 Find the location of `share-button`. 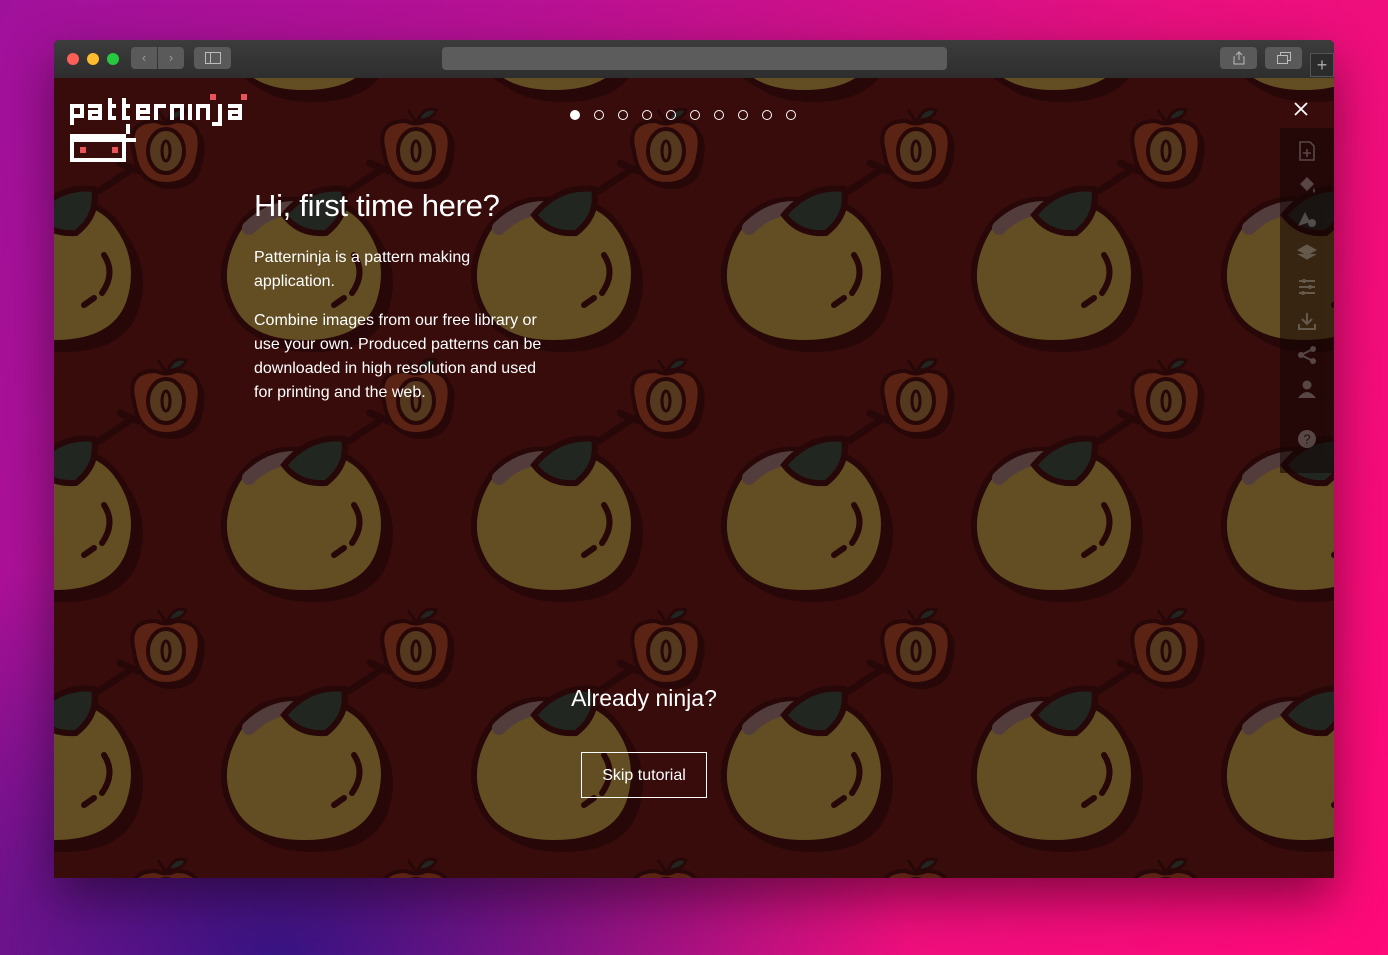

share-button is located at coordinates (1238, 58).